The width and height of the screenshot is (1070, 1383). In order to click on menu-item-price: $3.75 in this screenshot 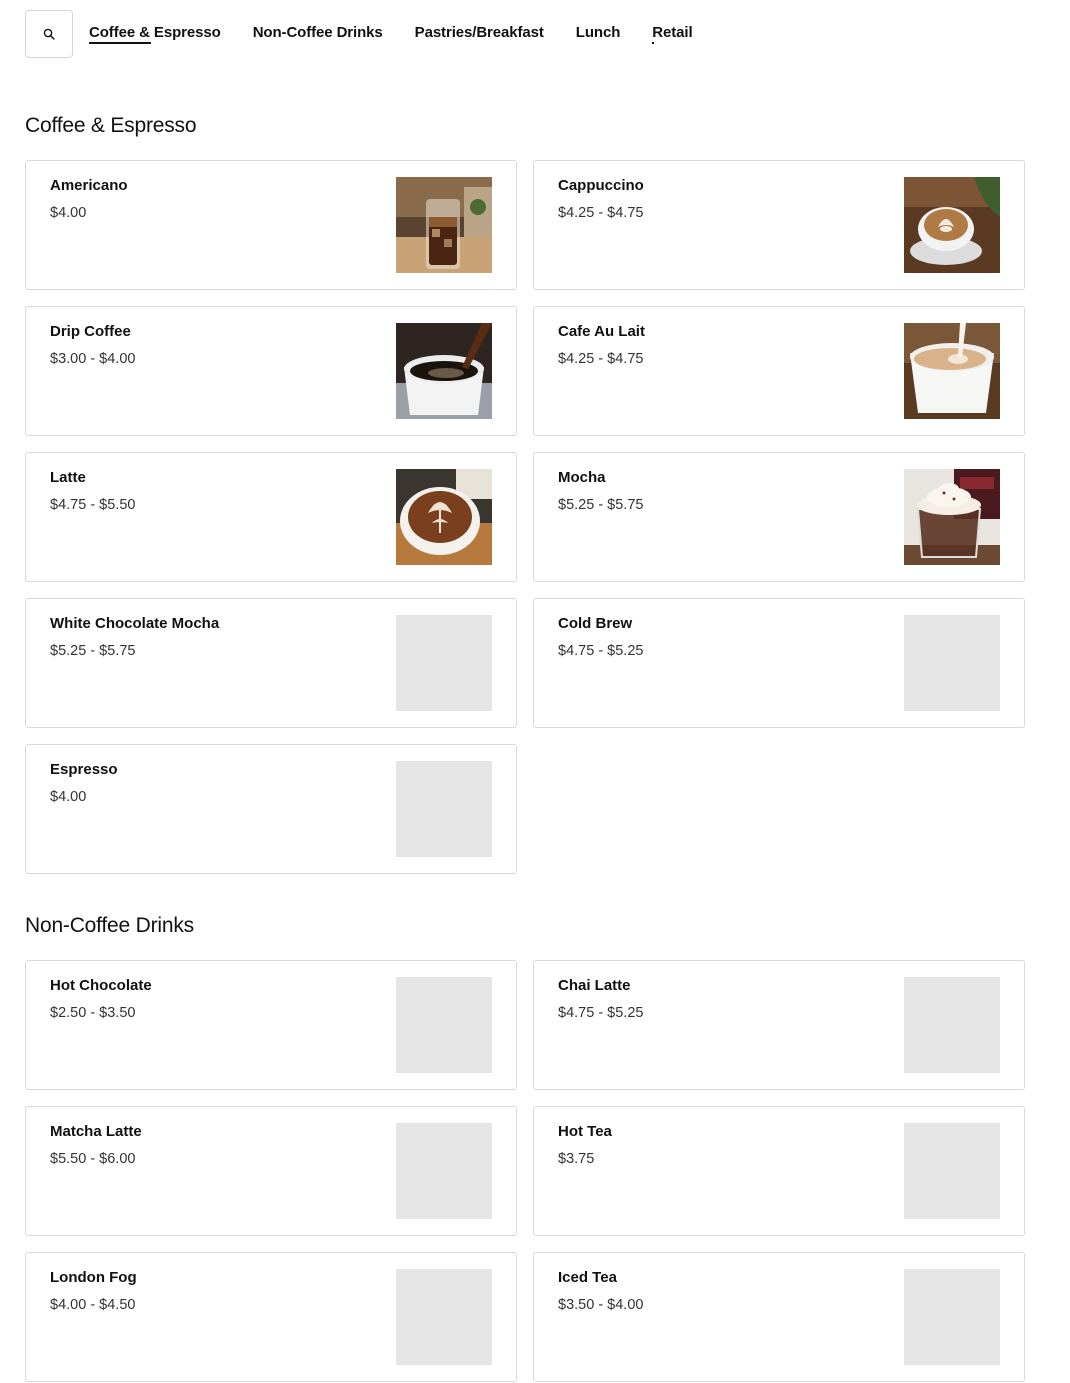, I will do `click(576, 1159)`.